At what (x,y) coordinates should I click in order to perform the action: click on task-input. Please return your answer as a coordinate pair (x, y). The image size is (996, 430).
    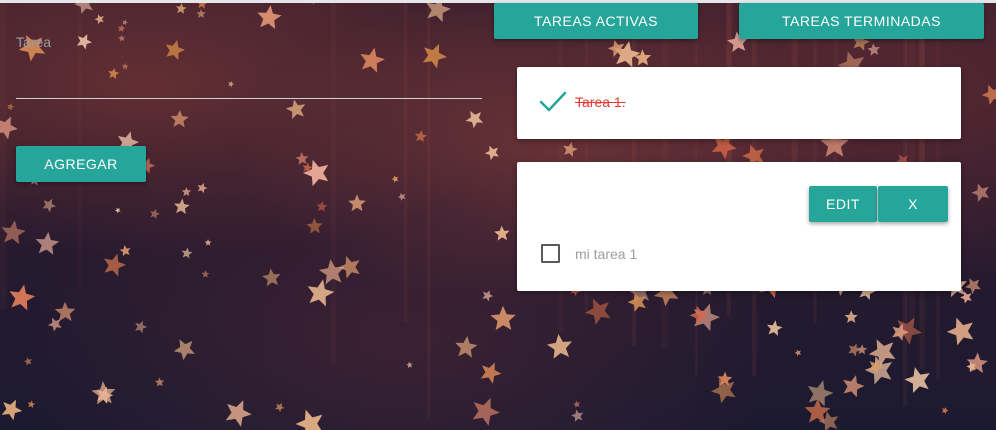
    Looking at the image, I should click on (249, 77).